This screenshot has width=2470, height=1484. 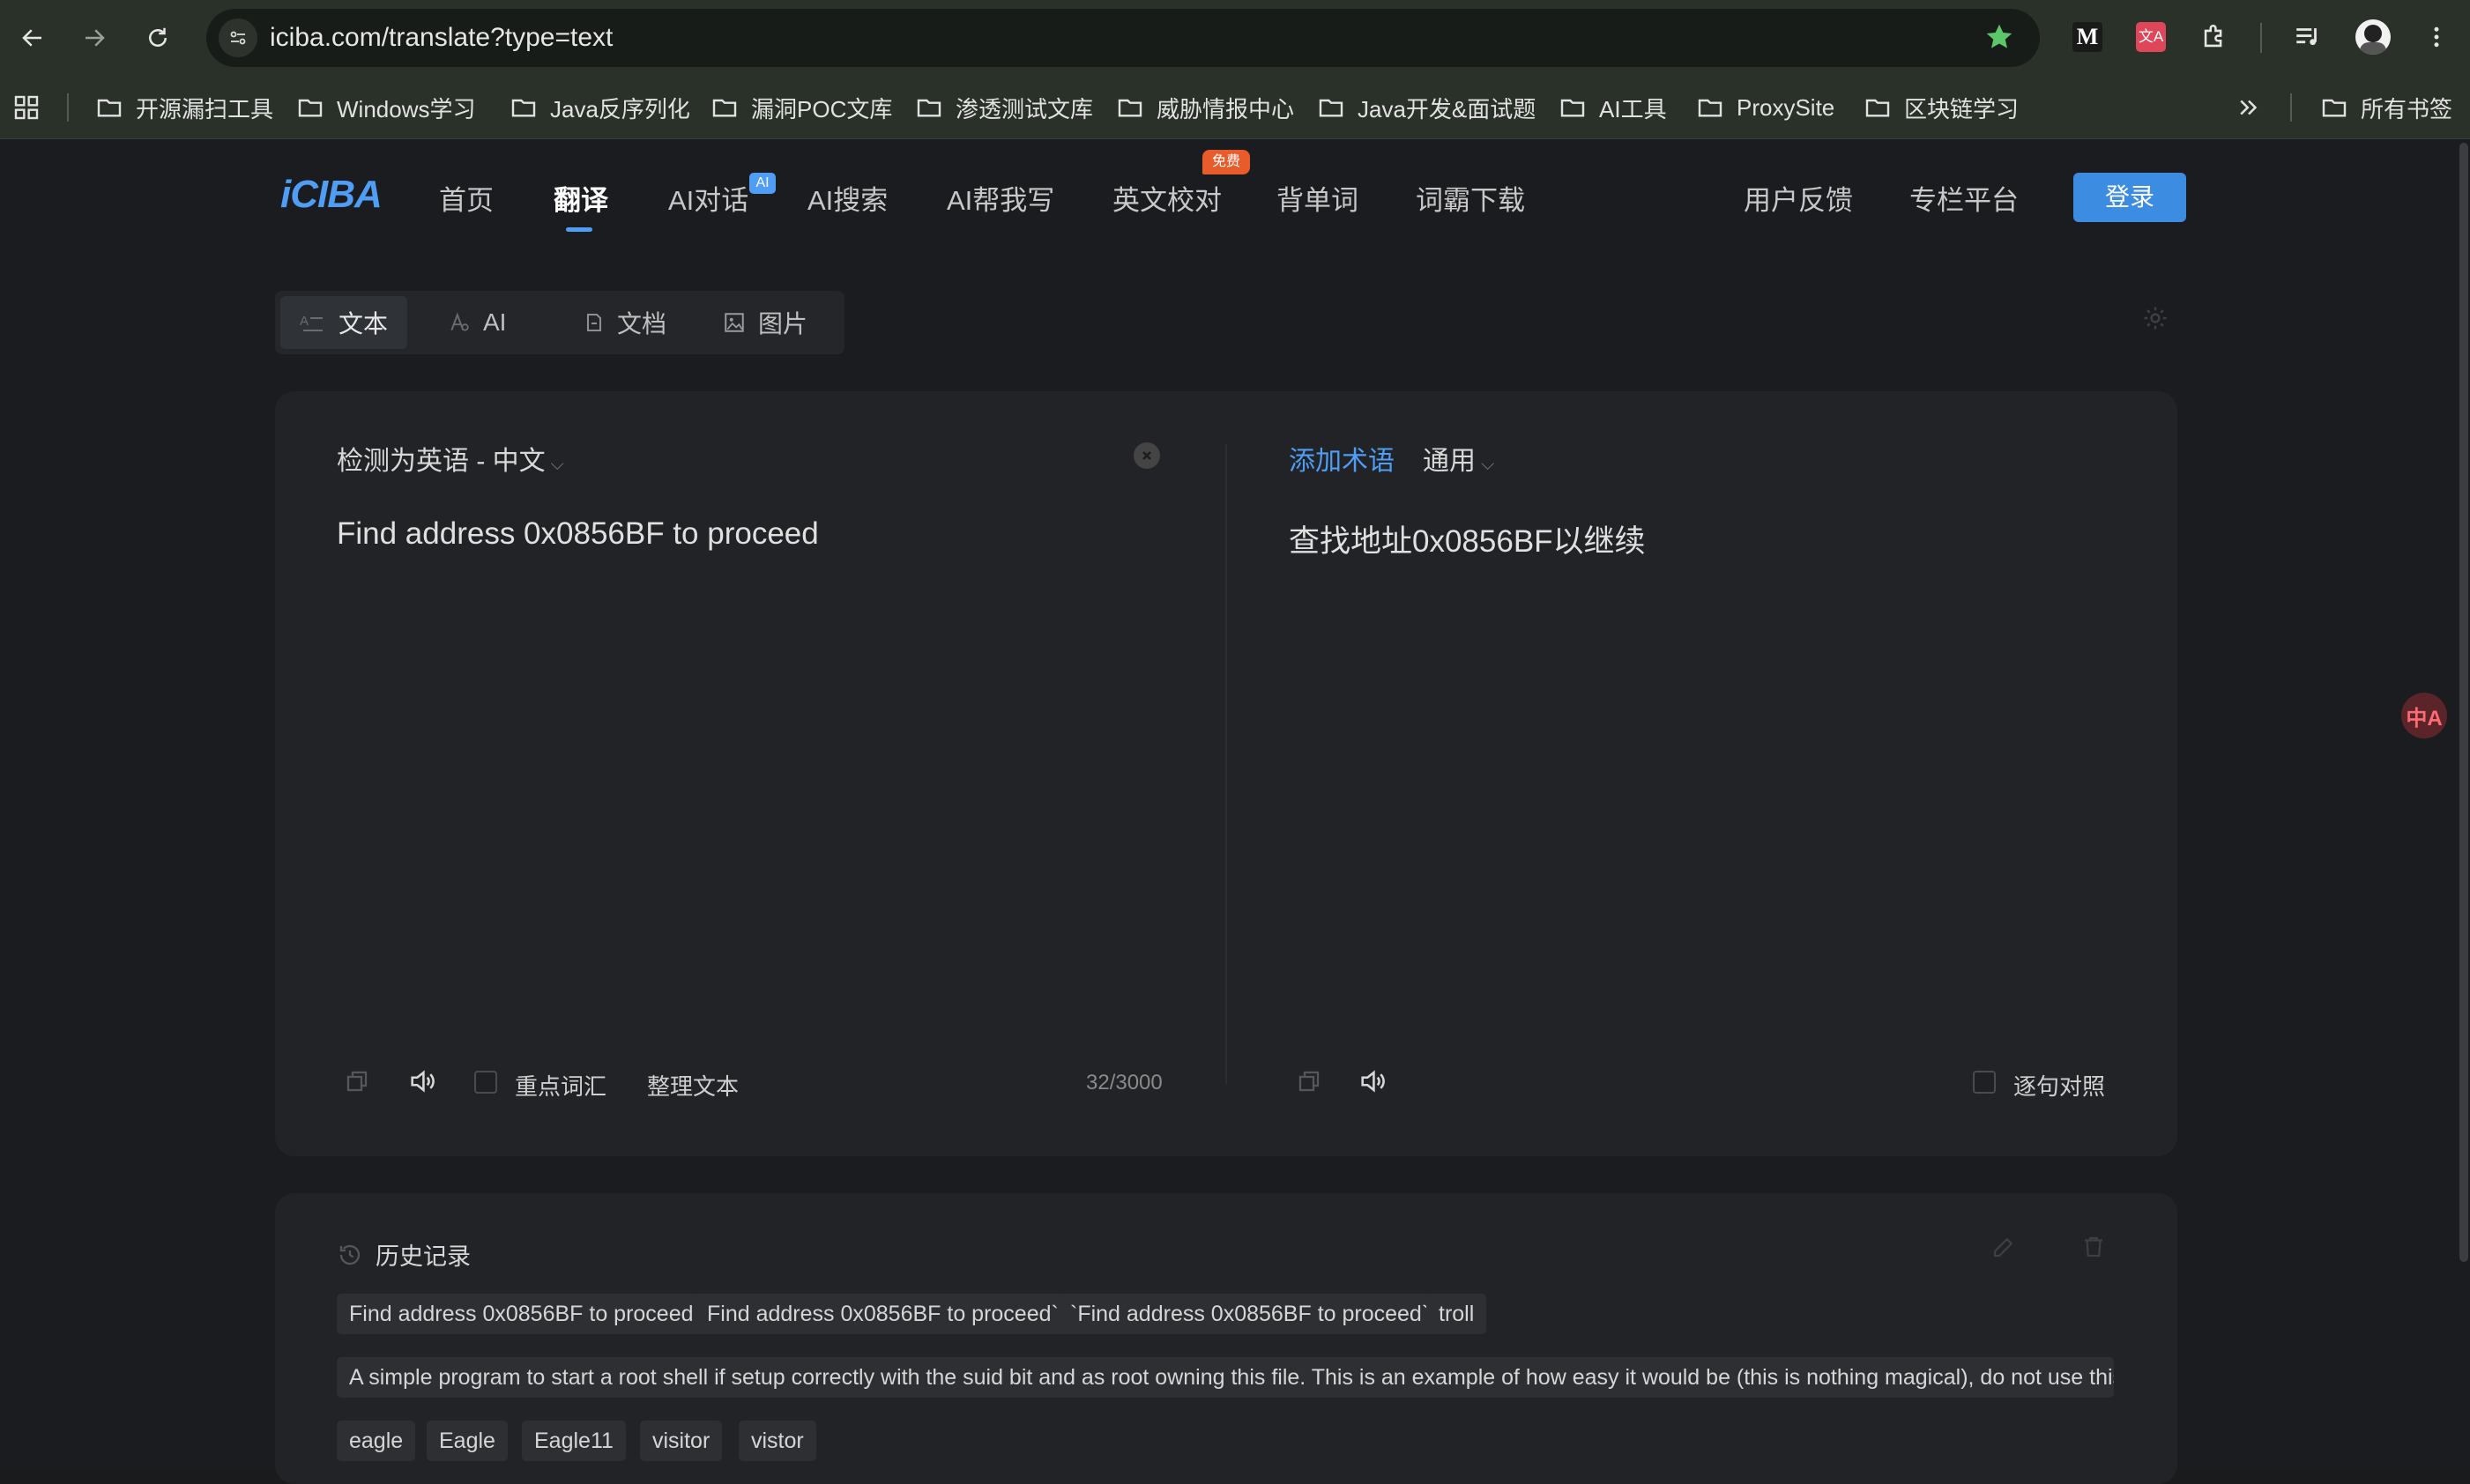 I want to click on nav-ai-chat: AI对话, so click(x=708, y=198).